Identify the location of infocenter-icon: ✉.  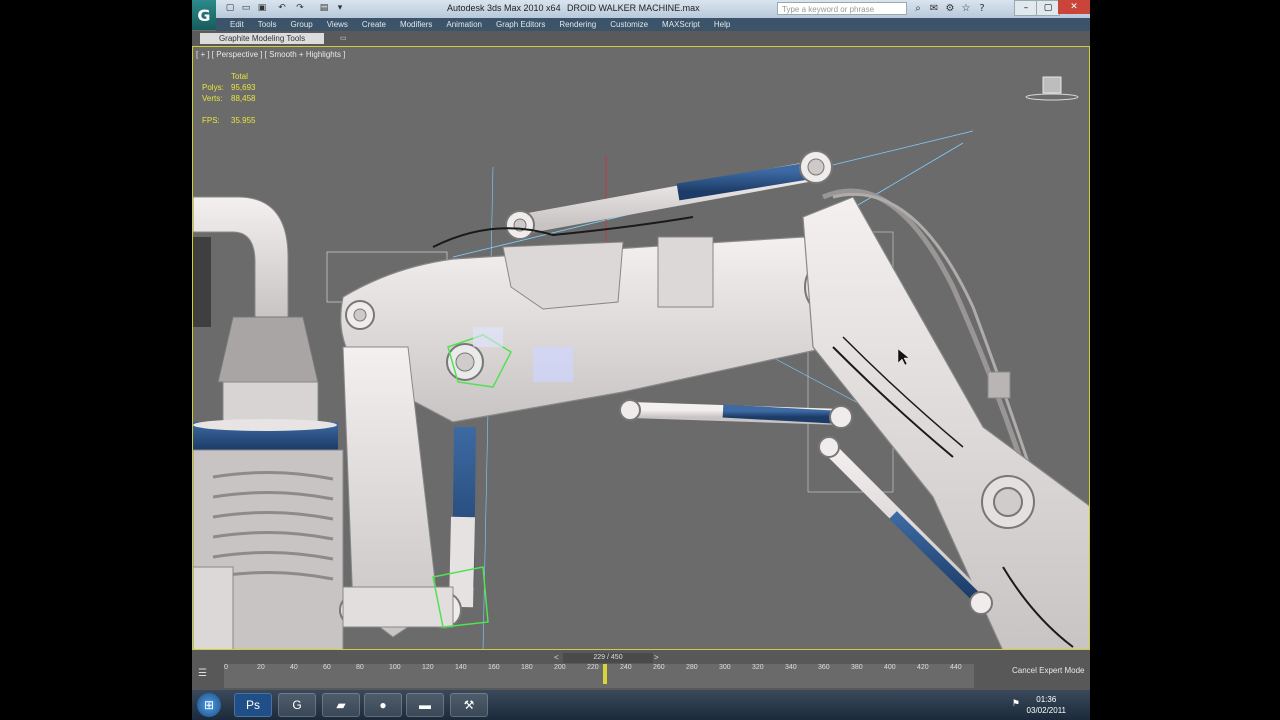
(934, 8).